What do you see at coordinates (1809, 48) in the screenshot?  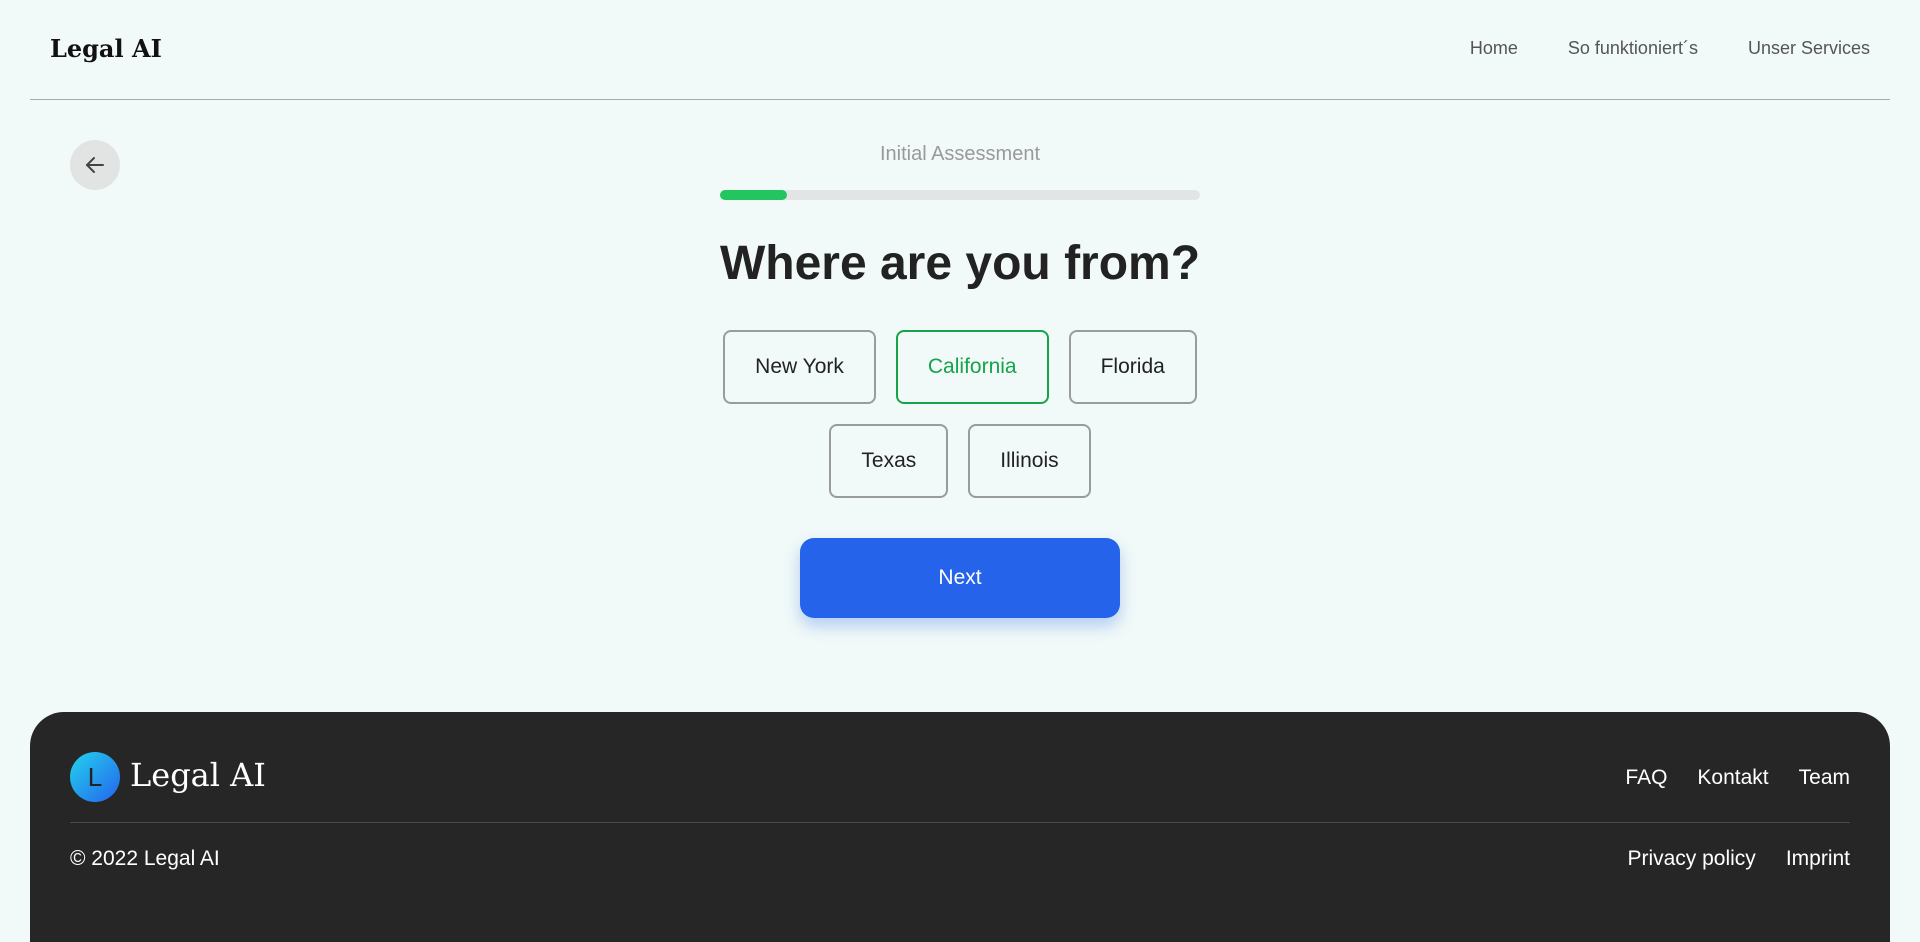 I see `nav-link-services: Unser Services` at bounding box center [1809, 48].